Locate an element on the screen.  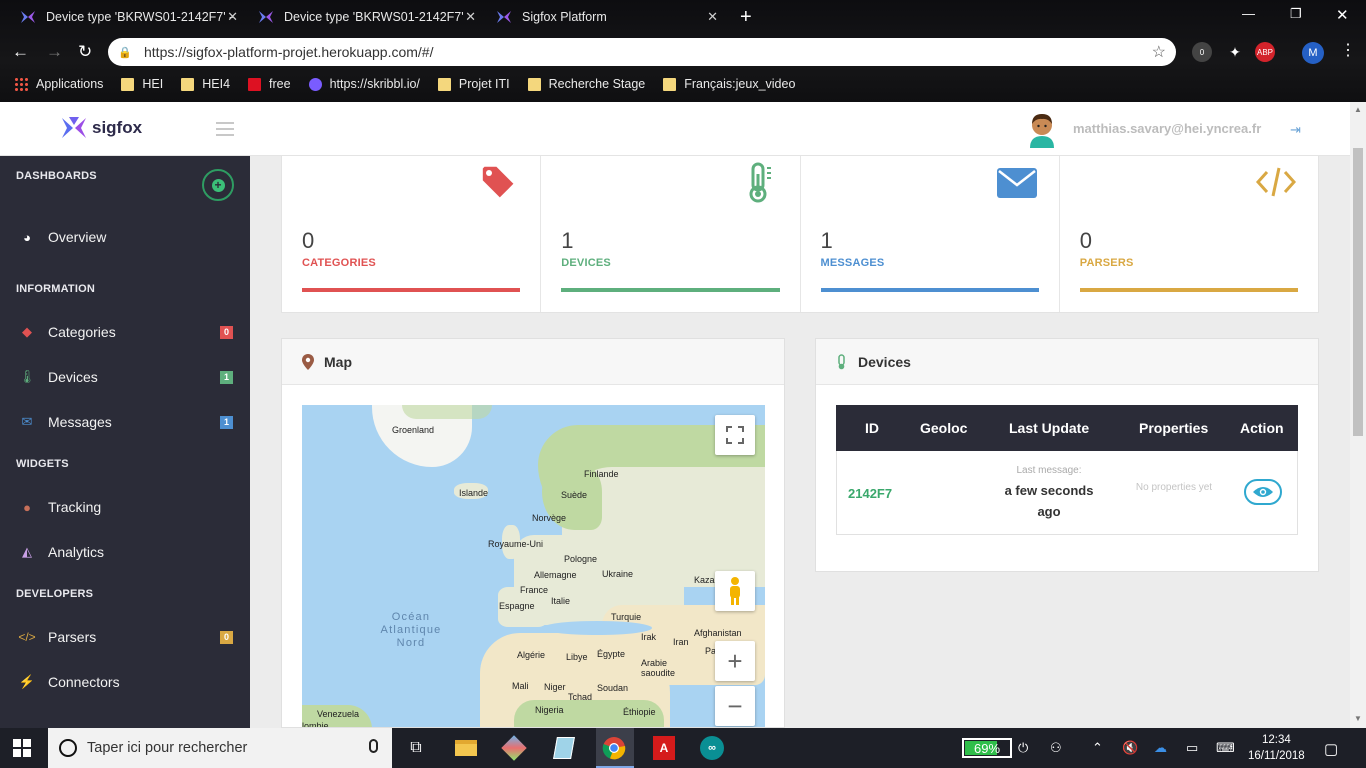
notification-center-icon: ▢ is located at coordinates (1331, 749).